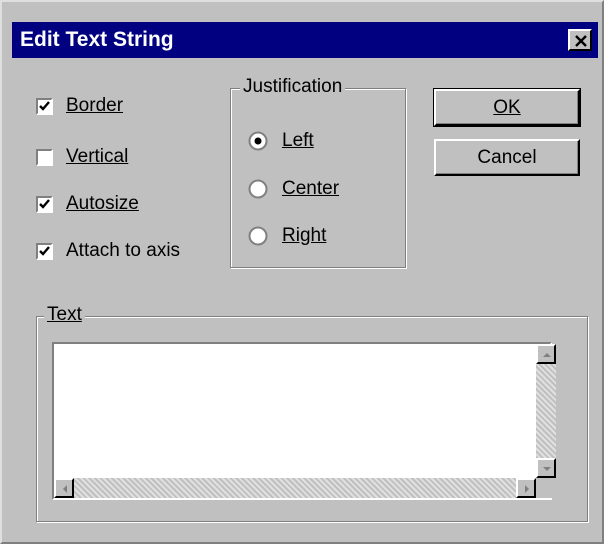  Describe the element at coordinates (102, 203) in the screenshot. I see `autosize-label: Autosize` at that location.